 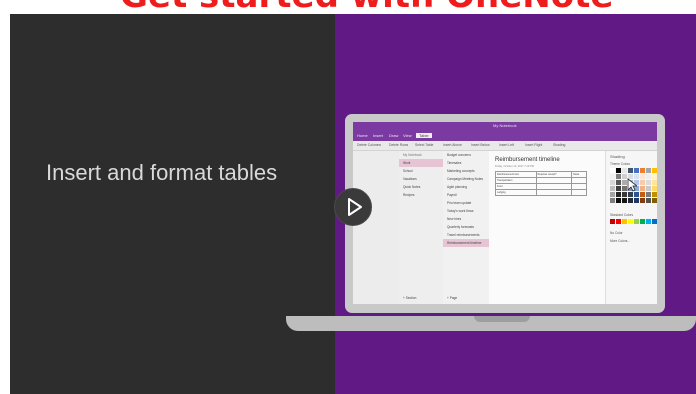 What do you see at coordinates (533, 145) in the screenshot?
I see `insert-right-button: Insert Right` at bounding box center [533, 145].